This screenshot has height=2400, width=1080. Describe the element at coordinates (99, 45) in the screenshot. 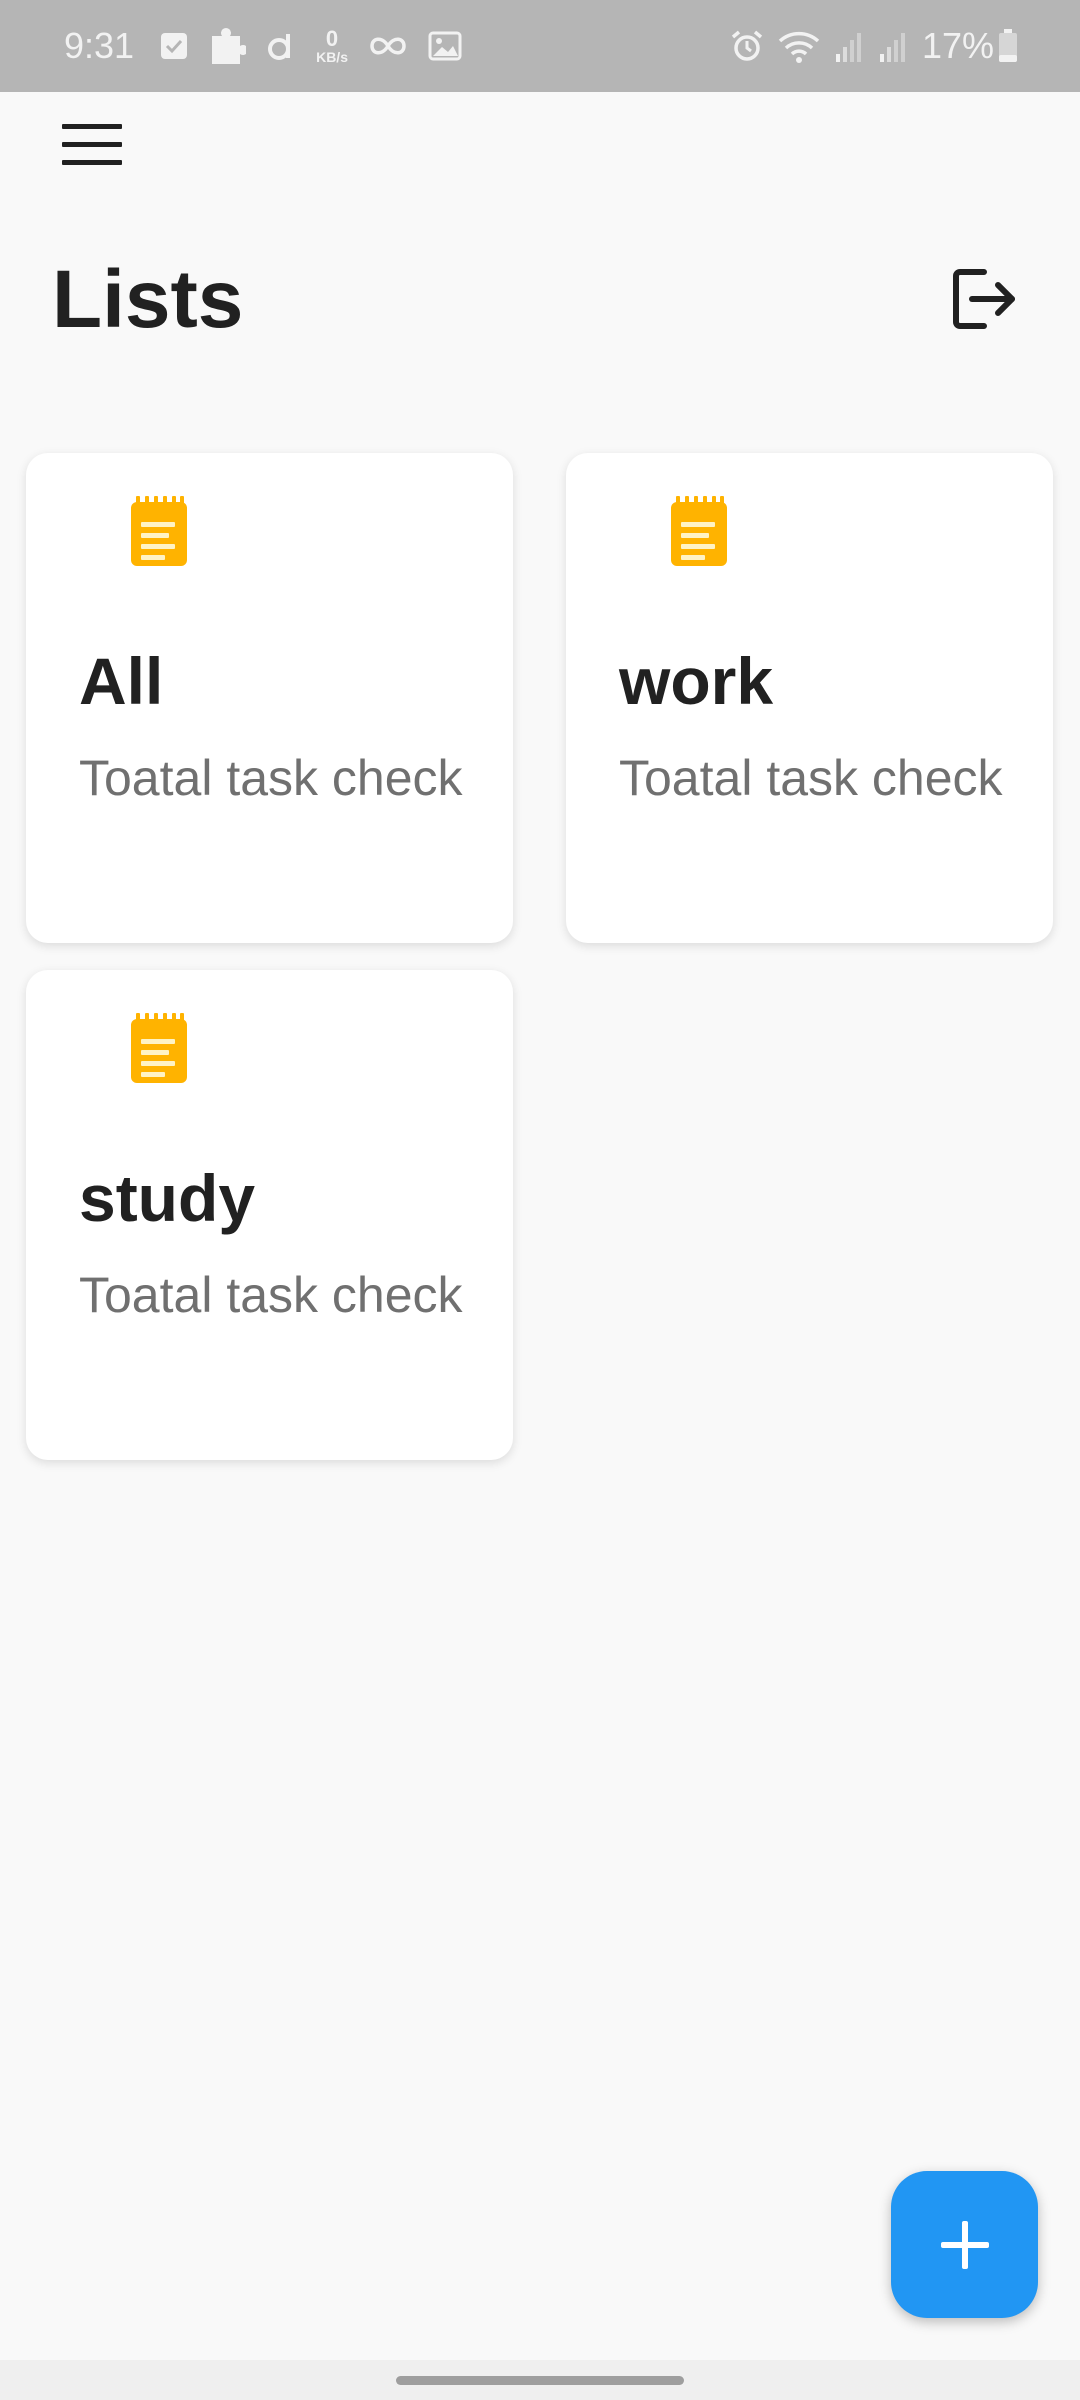

I see `status-time: 9:31` at that location.